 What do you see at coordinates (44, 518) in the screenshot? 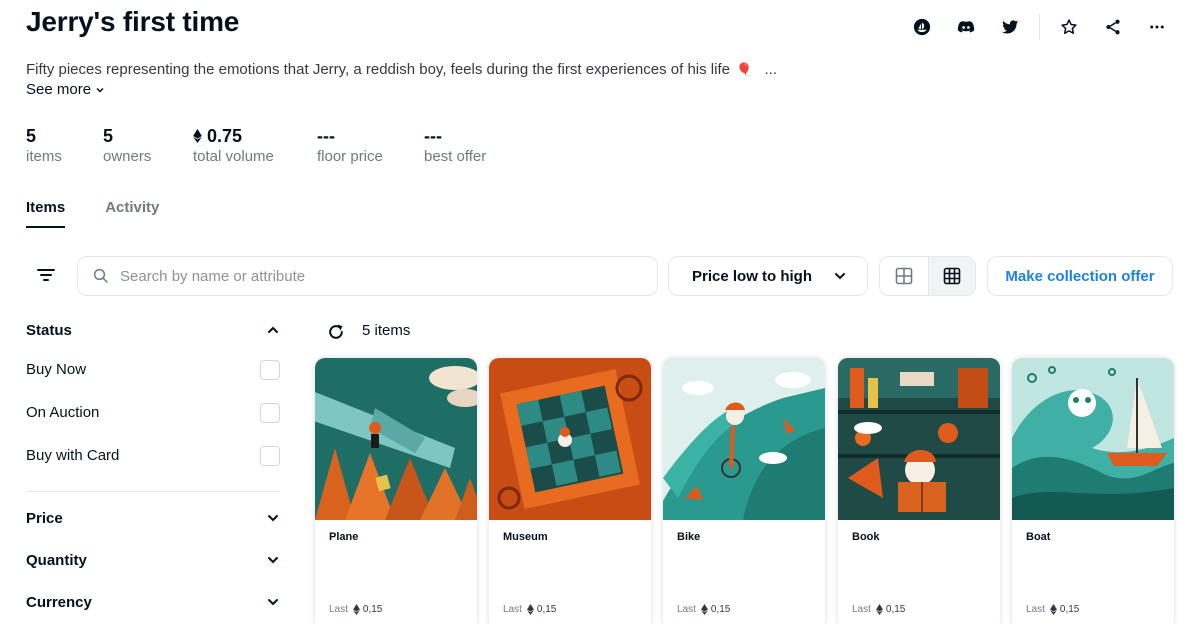
I see `section-title: Price` at bounding box center [44, 518].